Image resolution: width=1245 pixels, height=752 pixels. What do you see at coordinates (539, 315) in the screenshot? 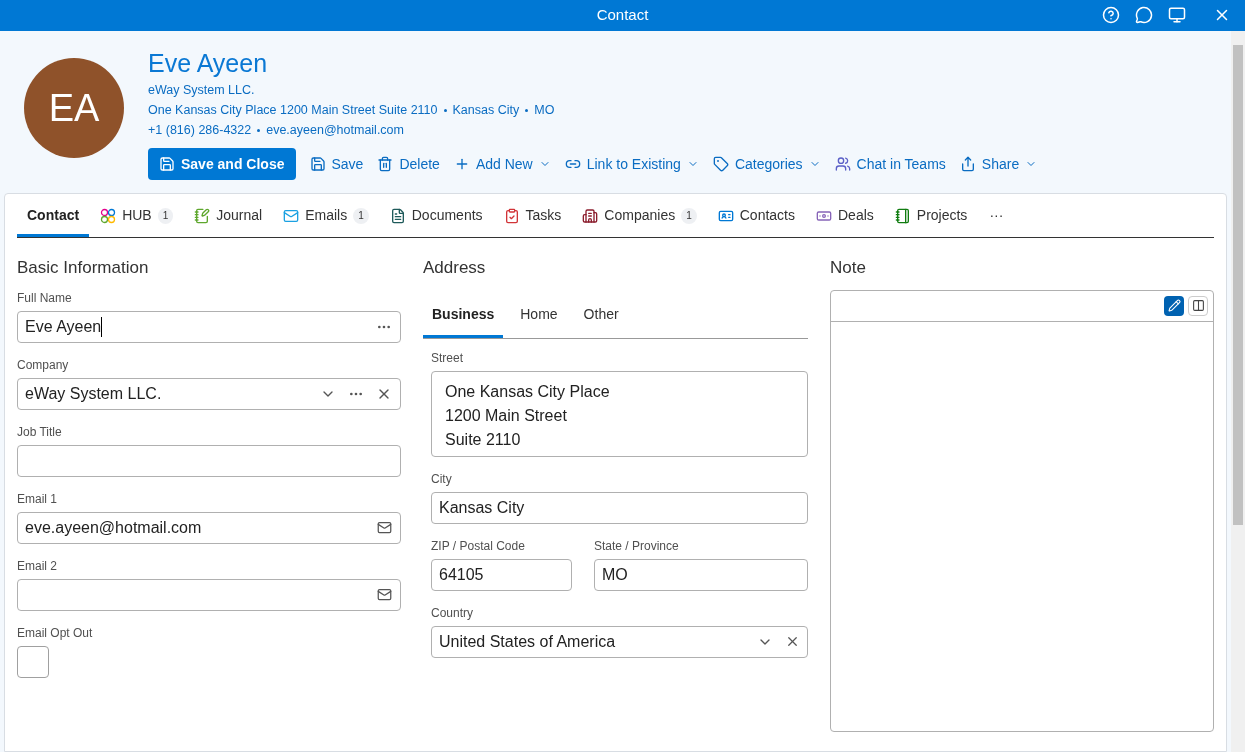
I see `address-tab: Home` at bounding box center [539, 315].